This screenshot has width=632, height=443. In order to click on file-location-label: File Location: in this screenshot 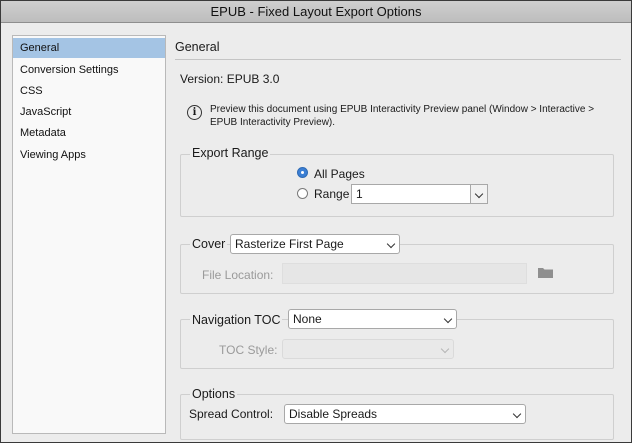, I will do `click(238, 275)`.